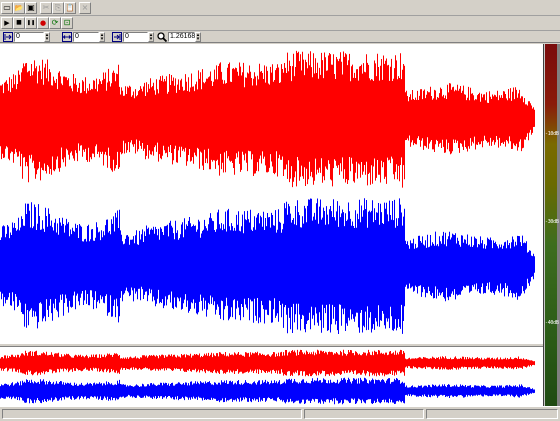 The width and height of the screenshot is (560, 421). What do you see at coordinates (162, 37) in the screenshot?
I see `zoom-magnifier-icon` at bounding box center [162, 37].